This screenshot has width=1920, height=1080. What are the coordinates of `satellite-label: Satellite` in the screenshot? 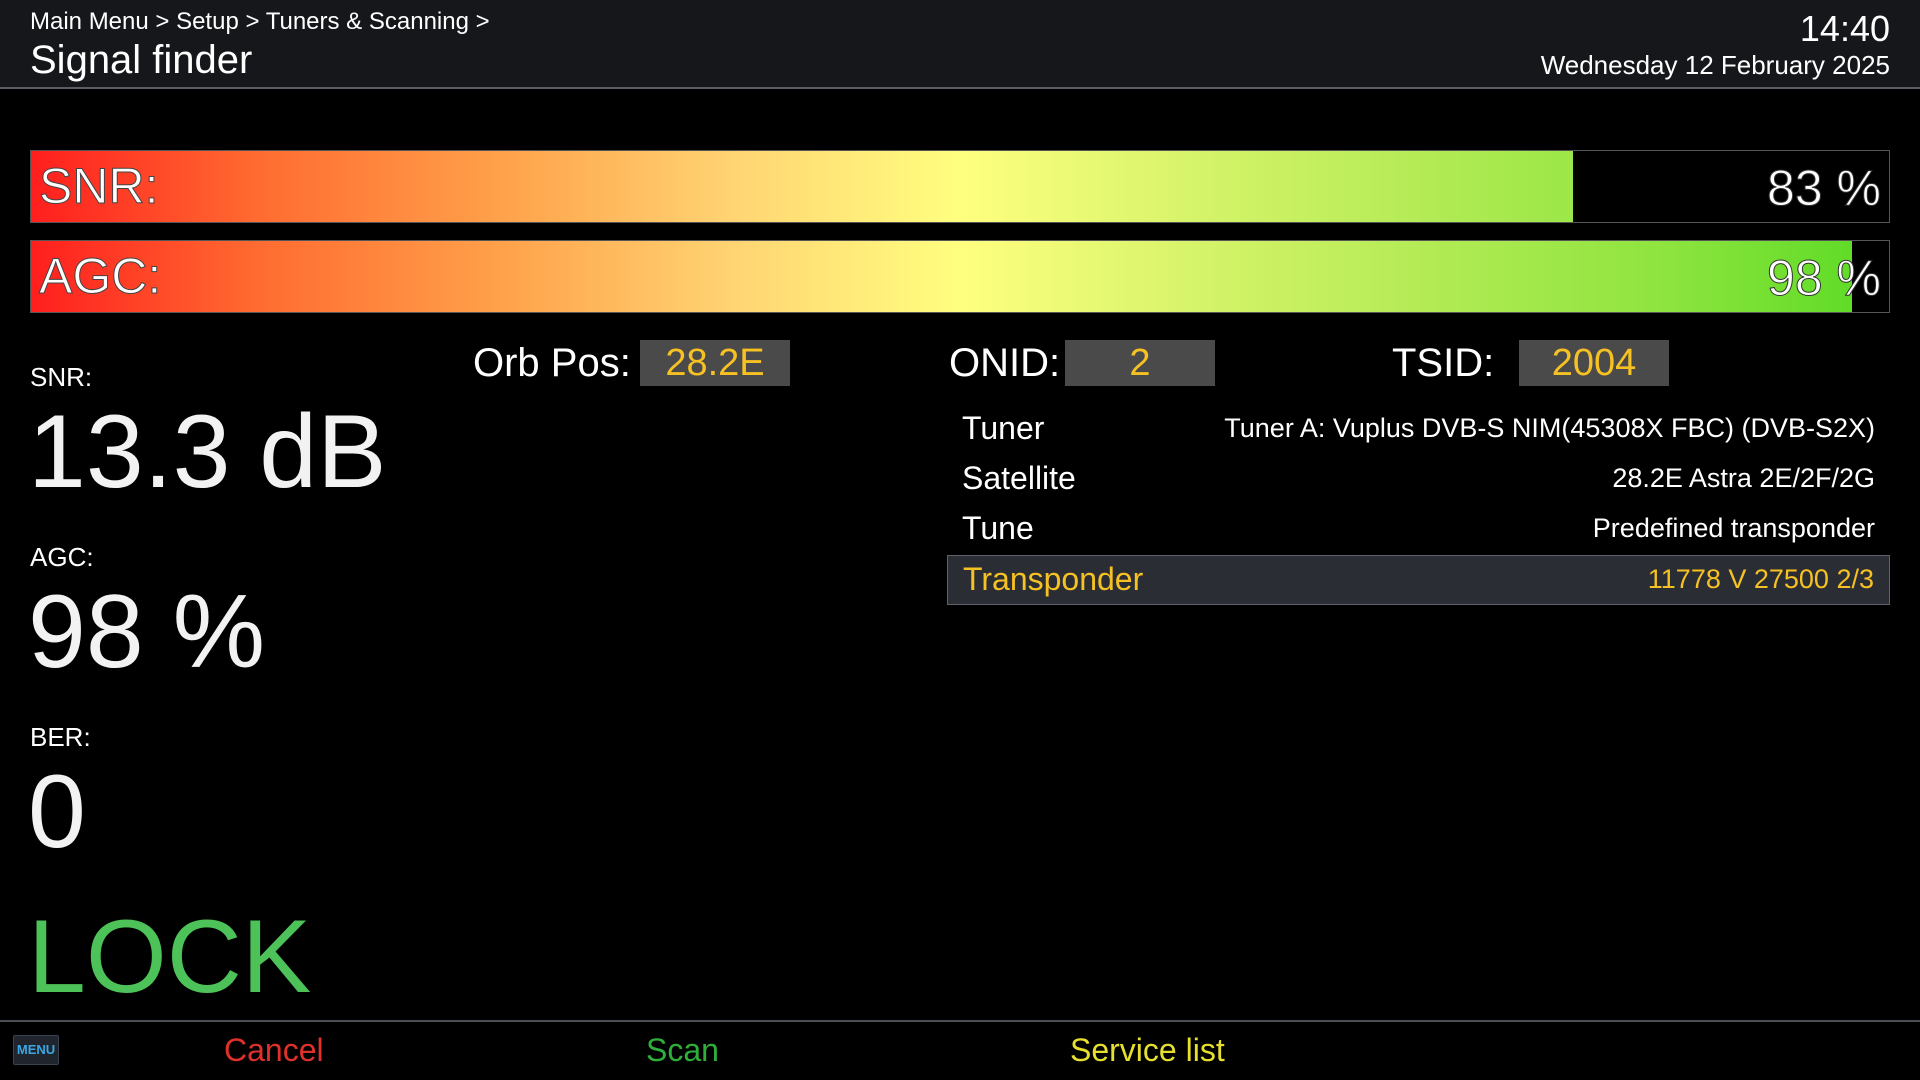 It's located at (1019, 478).